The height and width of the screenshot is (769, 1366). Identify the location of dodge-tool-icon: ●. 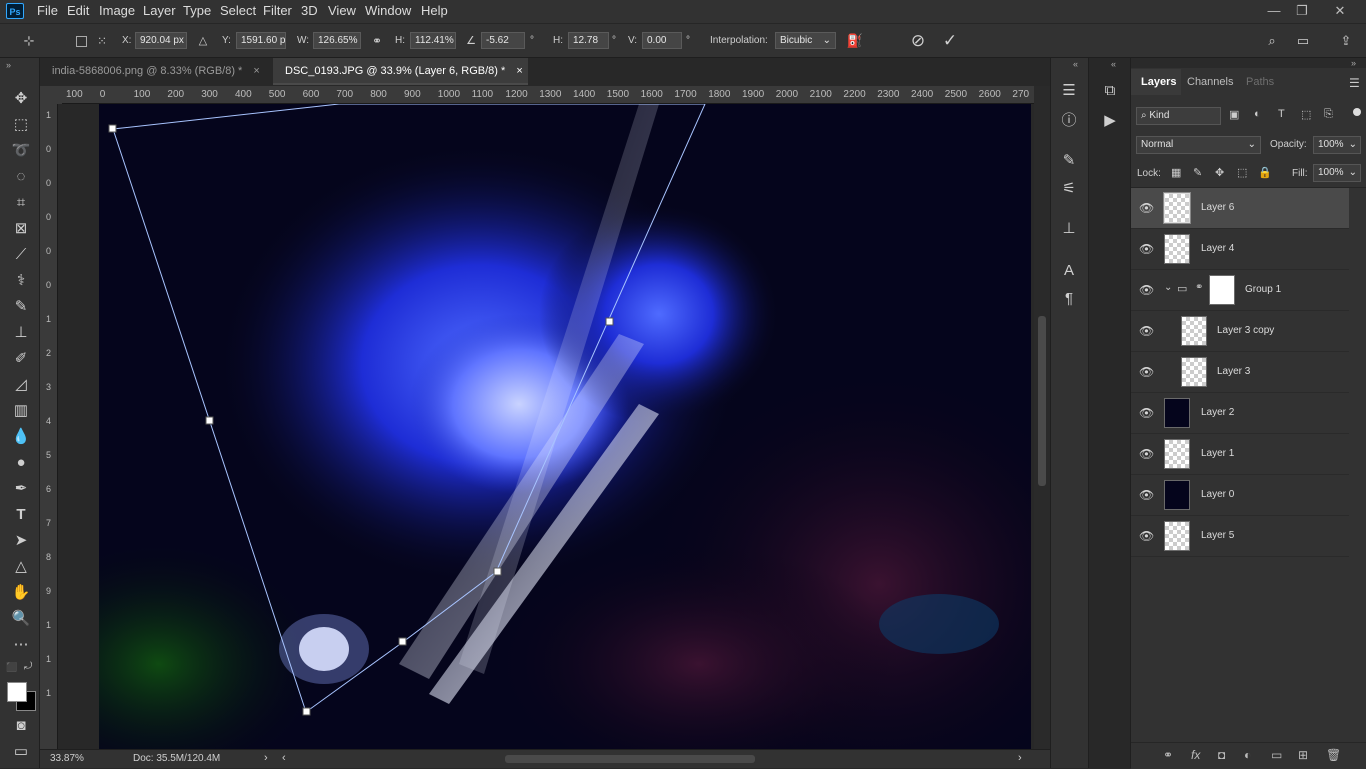
(21, 463).